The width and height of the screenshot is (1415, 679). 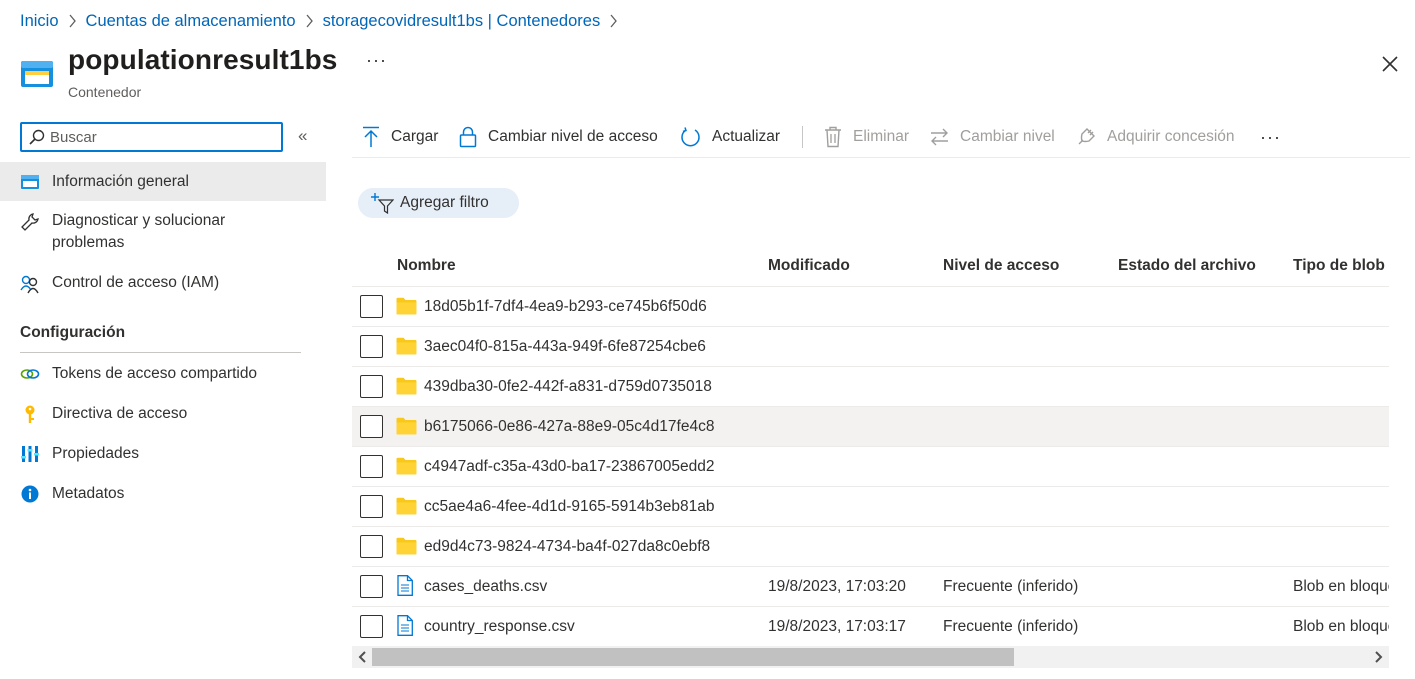 I want to click on column-header-modified: Modificado, so click(x=809, y=266).